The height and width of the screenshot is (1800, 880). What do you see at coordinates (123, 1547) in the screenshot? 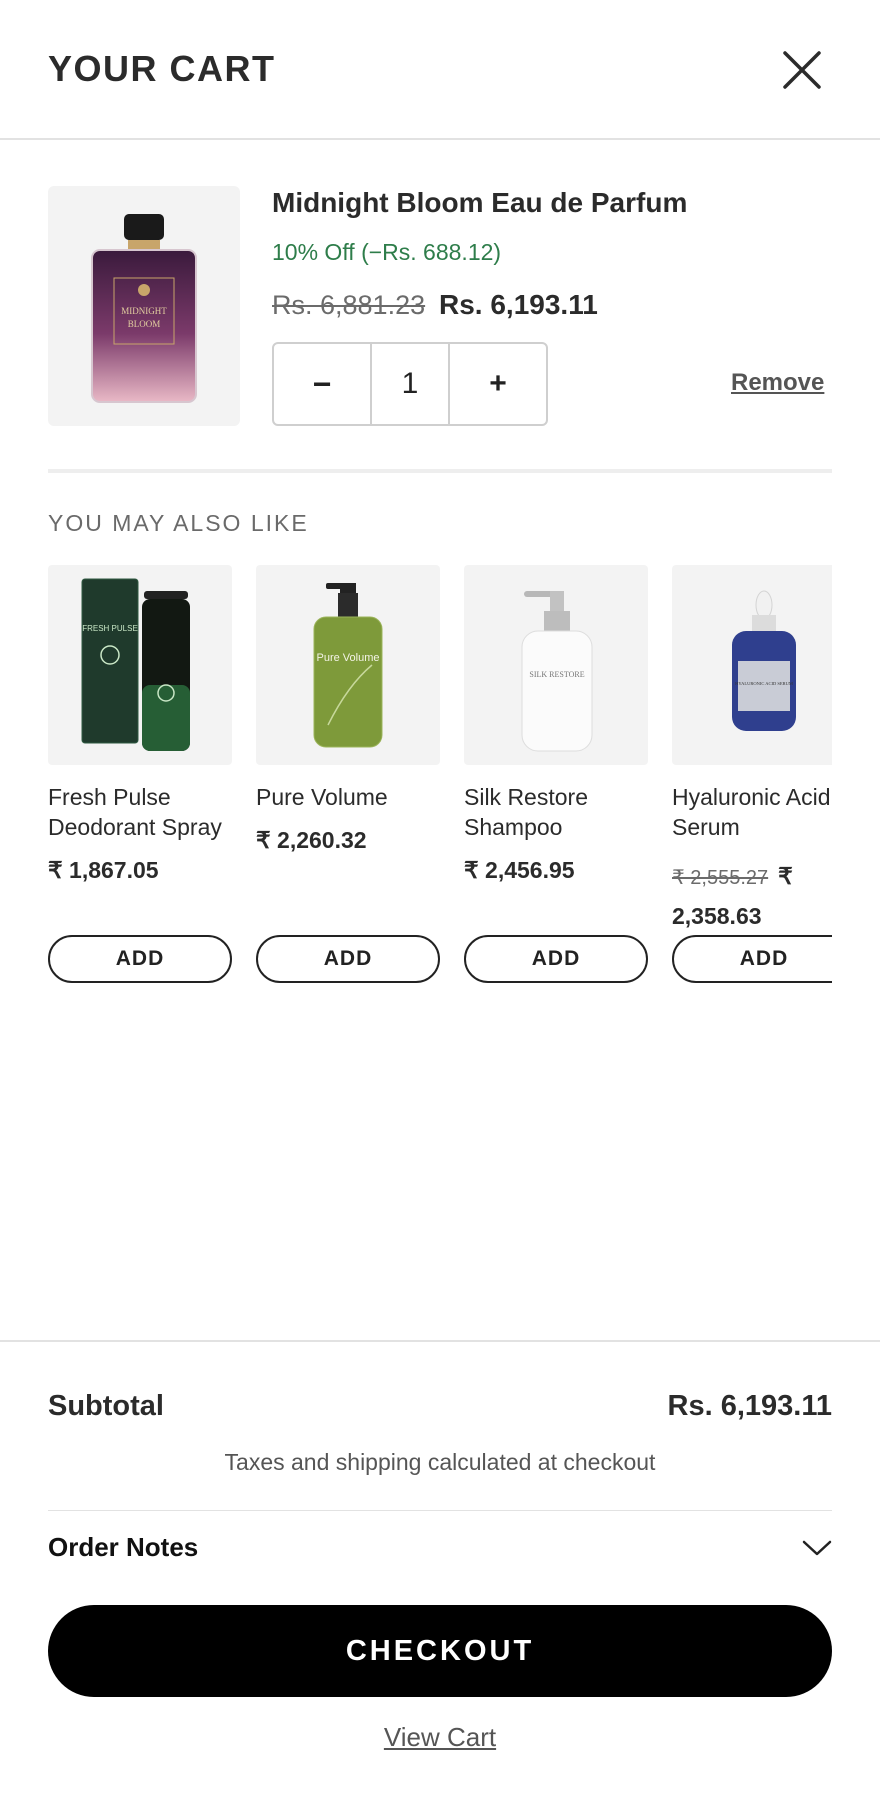
I see `order-notes-label: Order Notes` at bounding box center [123, 1547].